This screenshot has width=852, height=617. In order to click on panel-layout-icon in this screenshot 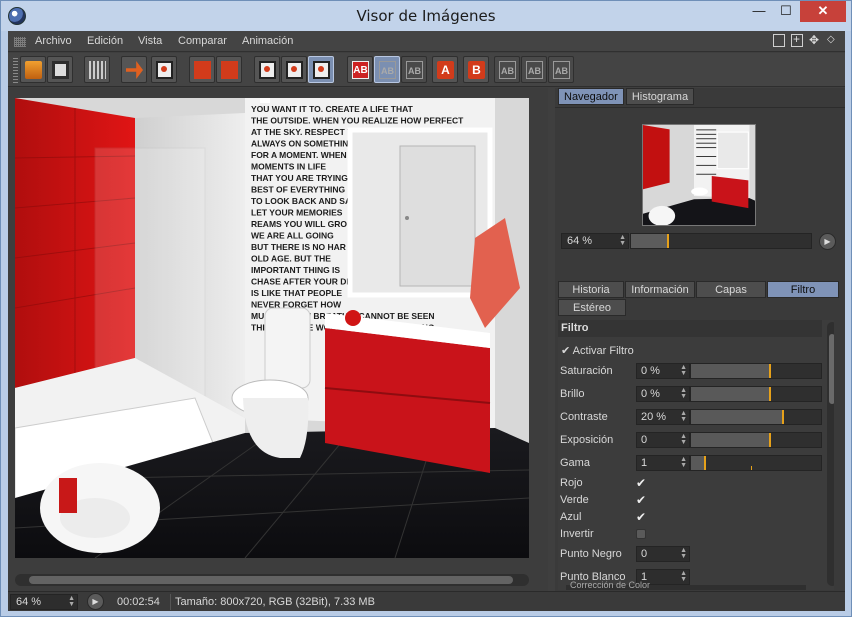, I will do `click(779, 40)`.